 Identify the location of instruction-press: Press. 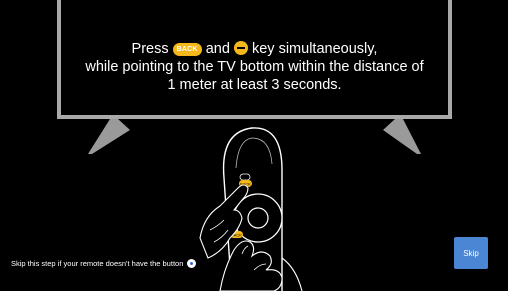
(150, 49).